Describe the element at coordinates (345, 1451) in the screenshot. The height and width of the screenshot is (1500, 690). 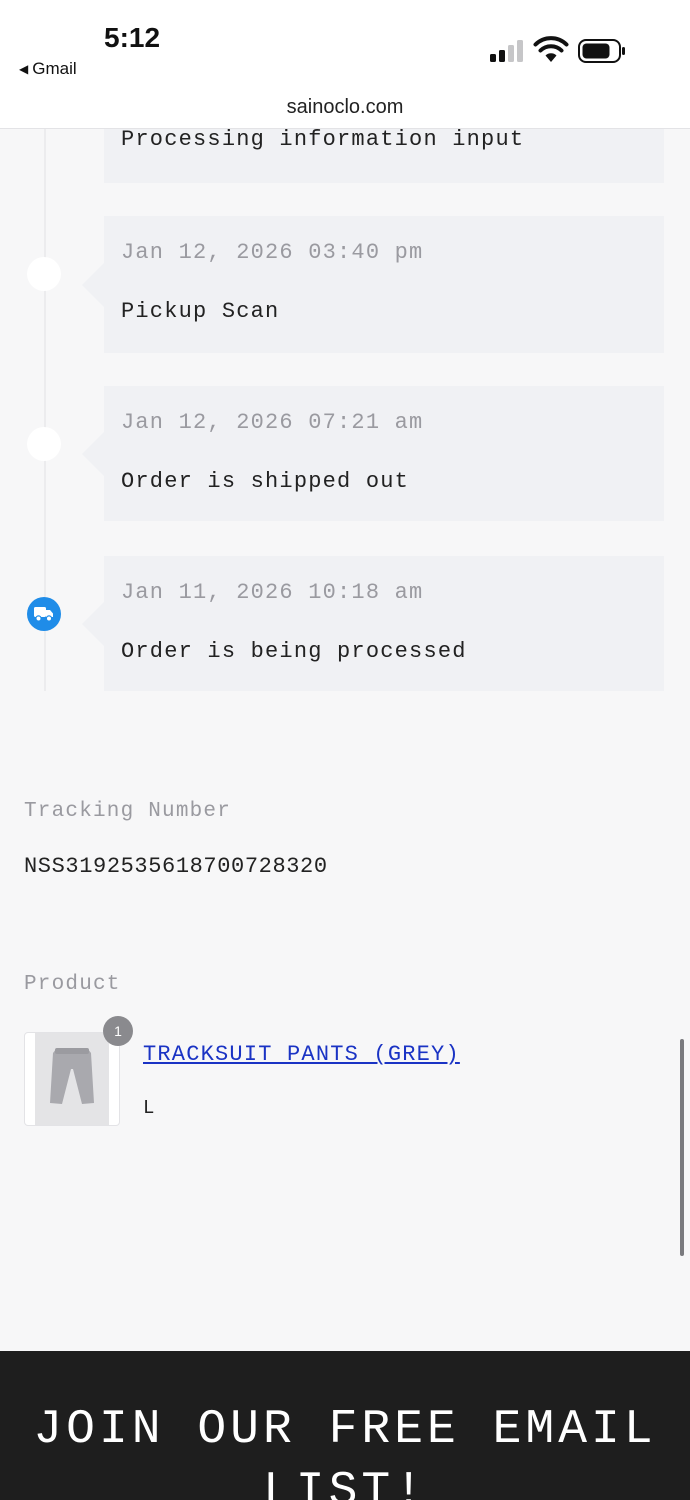
I see `newsletter-heading: JOIN OUR FREE EMAIL LIST!` at that location.